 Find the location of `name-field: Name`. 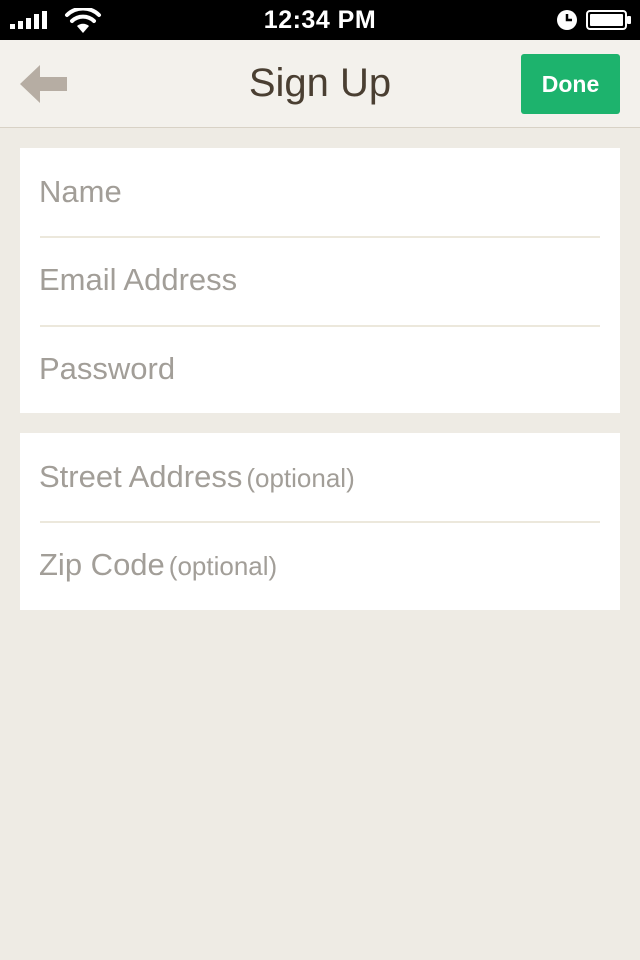

name-field: Name is located at coordinates (320, 192).